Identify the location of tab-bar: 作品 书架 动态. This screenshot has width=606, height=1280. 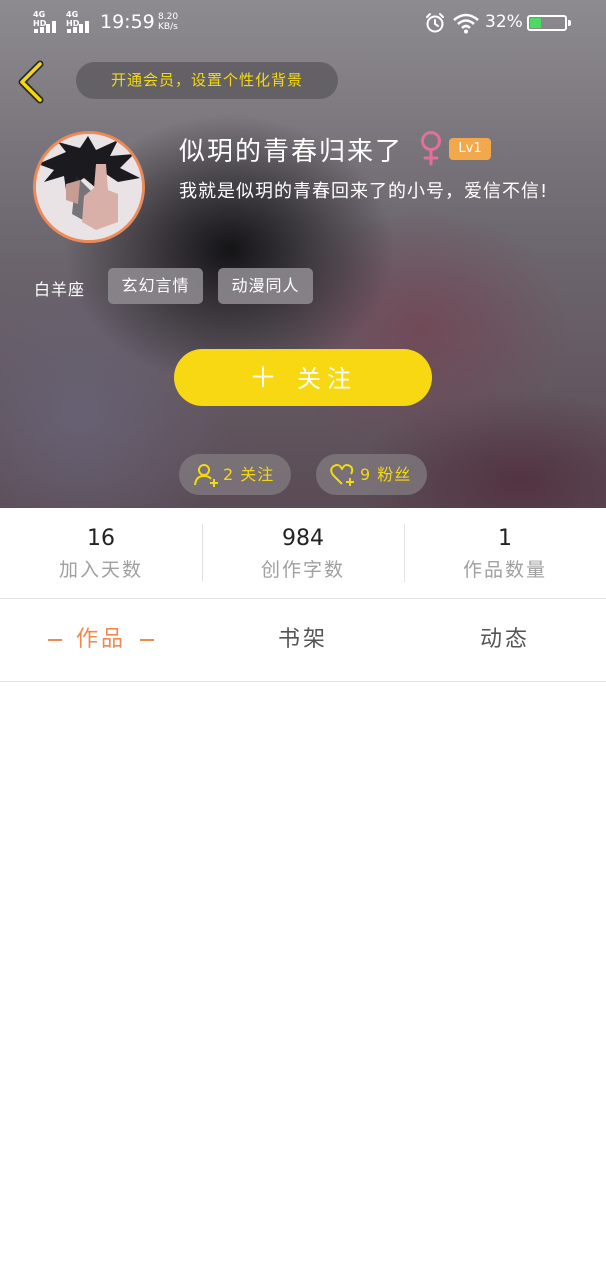
(303, 640).